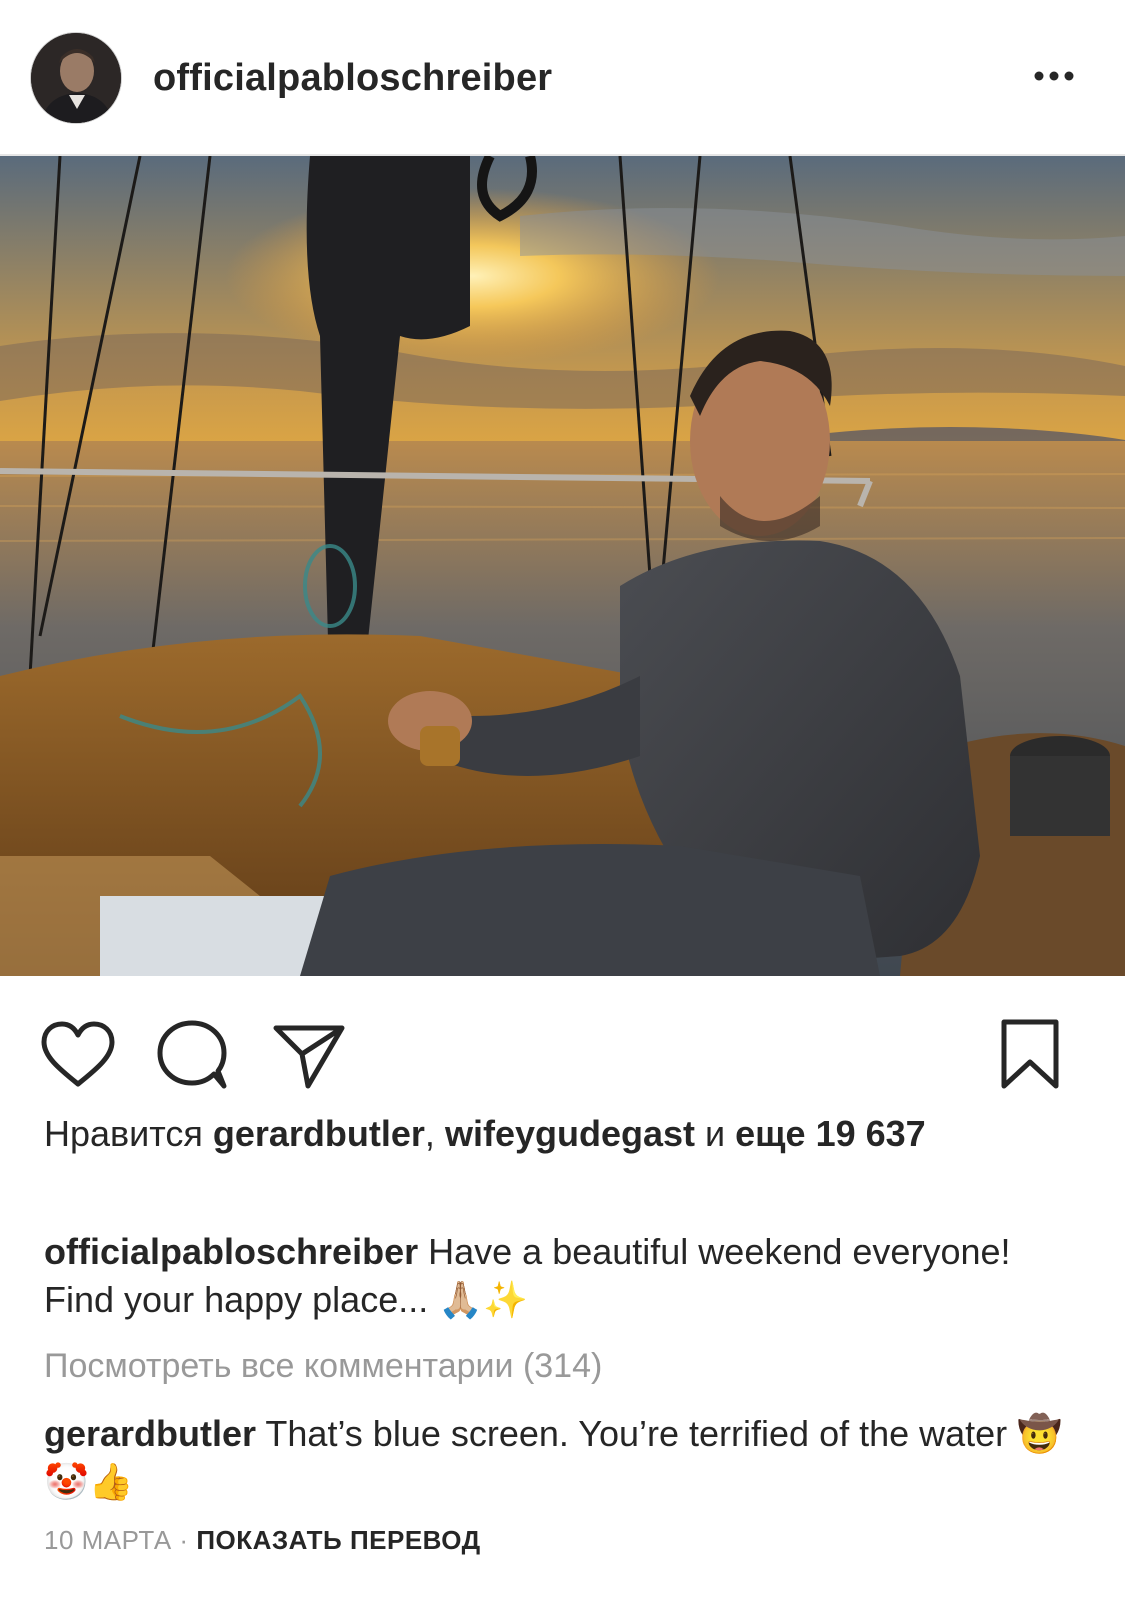 This screenshot has height=1614, width=1125. Describe the element at coordinates (870, 1133) in the screenshot. I see `likes-count: 19 637` at that location.